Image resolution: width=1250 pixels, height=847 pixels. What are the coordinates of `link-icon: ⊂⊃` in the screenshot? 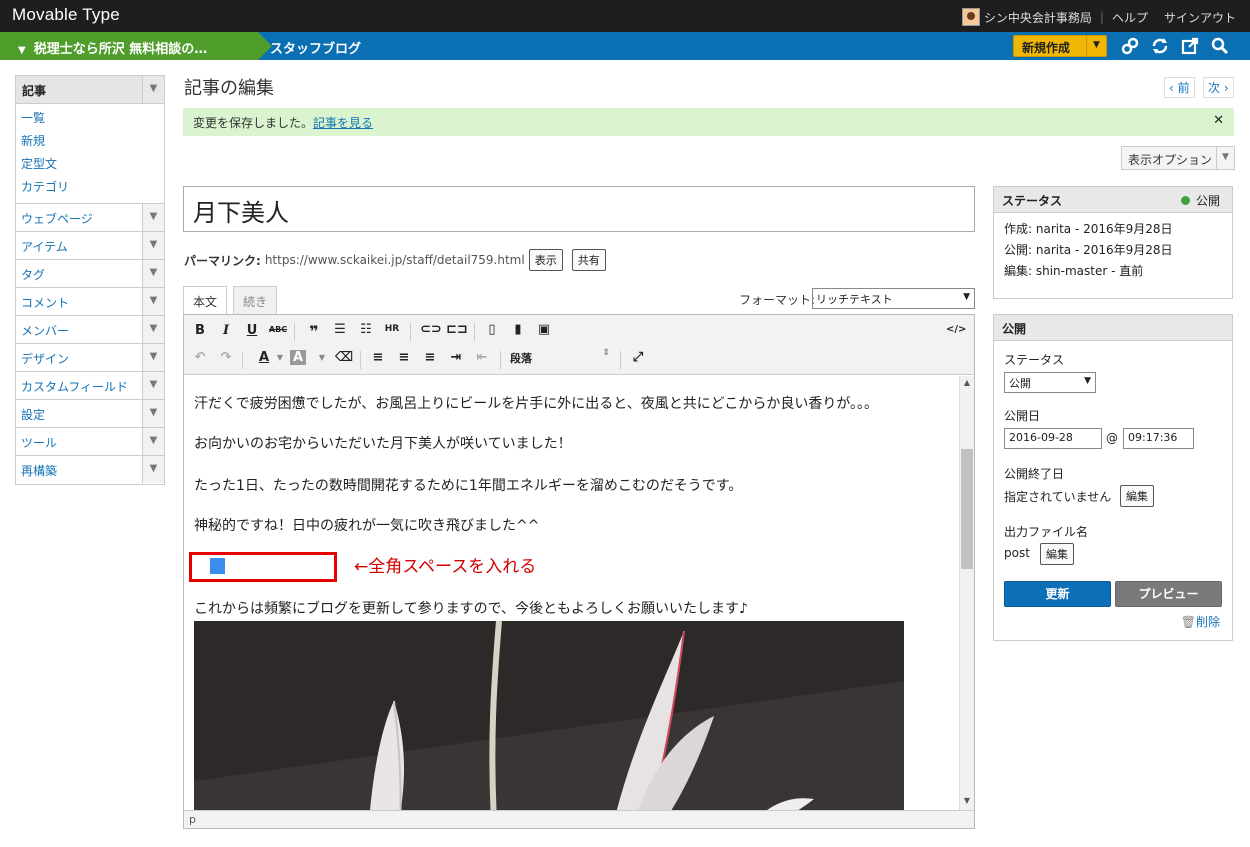 It's located at (431, 329).